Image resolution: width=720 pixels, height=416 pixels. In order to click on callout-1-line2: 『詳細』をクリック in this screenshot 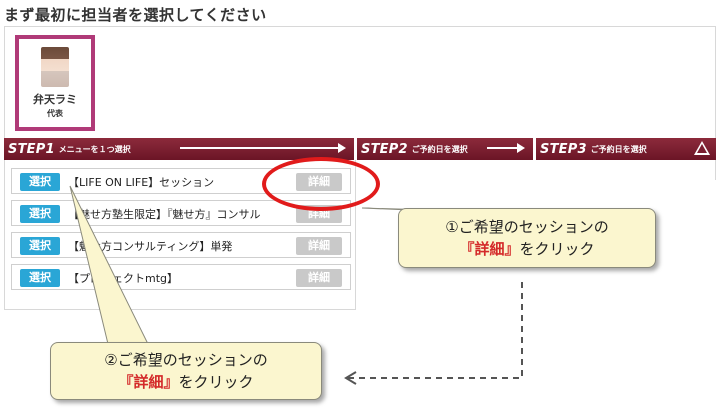, I will do `click(527, 249)`.